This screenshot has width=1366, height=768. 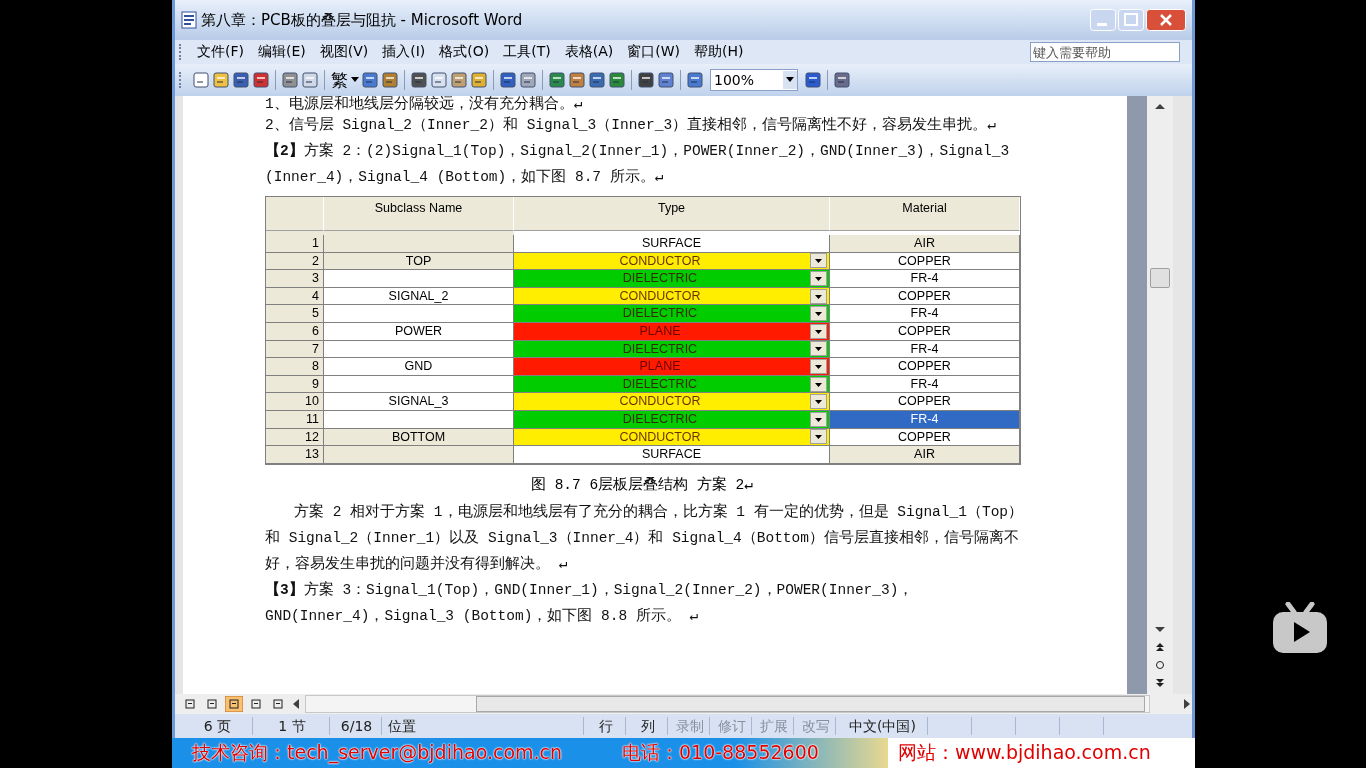 I want to click on status-field: 修订, so click(x=732, y=726).